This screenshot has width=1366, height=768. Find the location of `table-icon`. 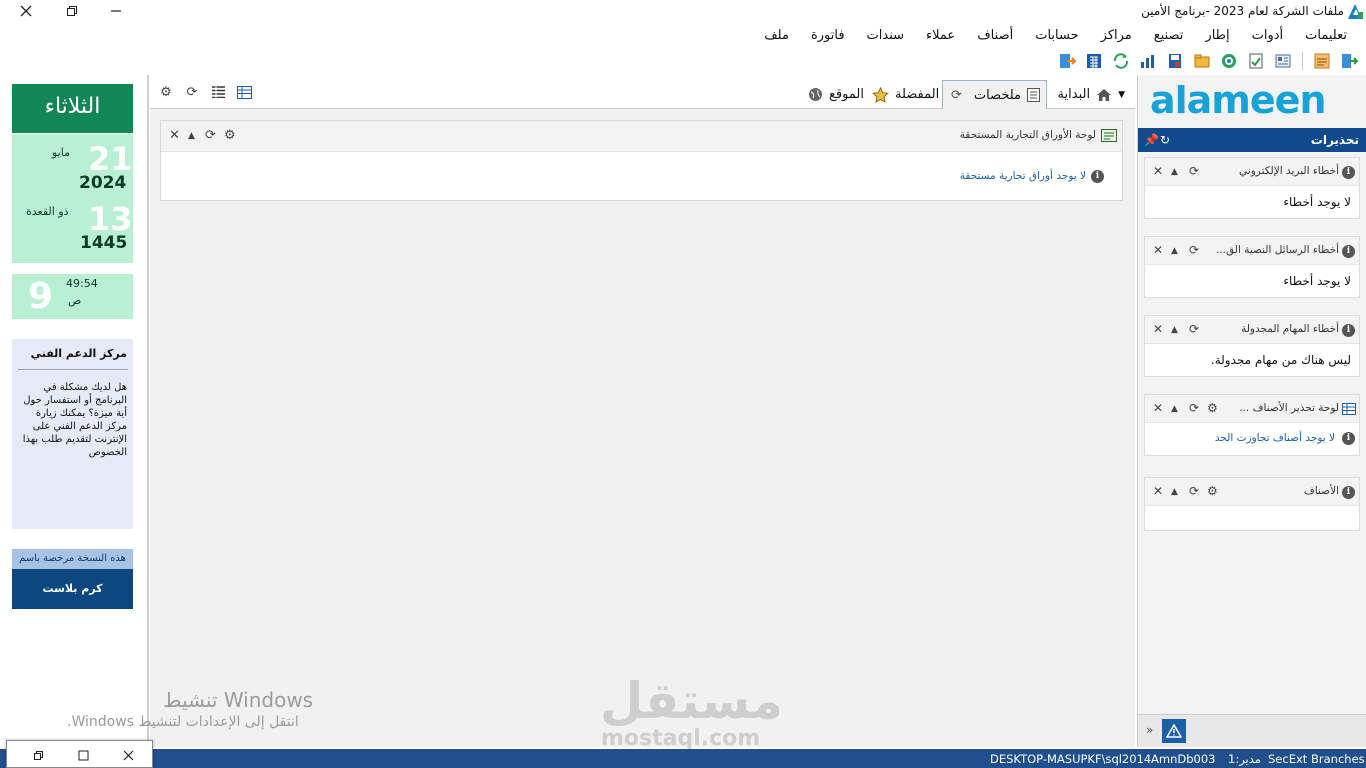

table-icon is located at coordinates (1349, 409).